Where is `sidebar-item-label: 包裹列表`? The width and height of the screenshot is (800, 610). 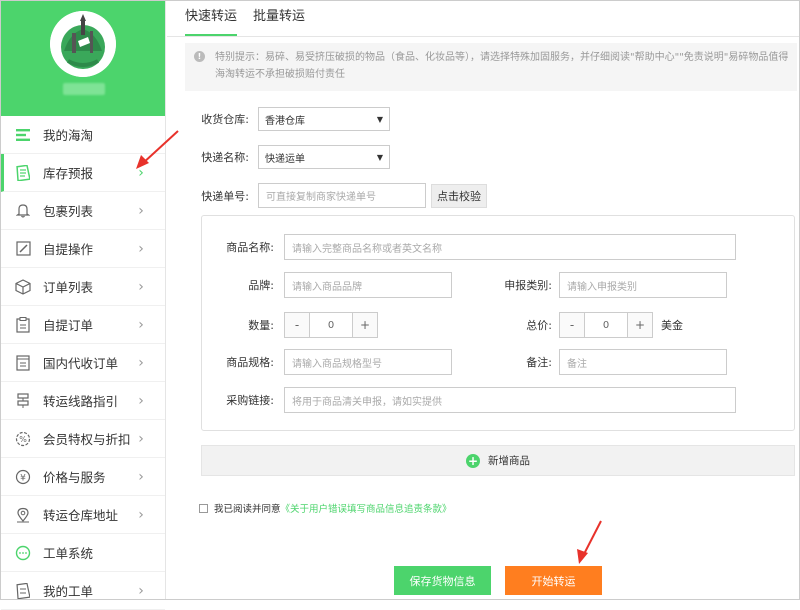
sidebar-item-label: 包裹列表 is located at coordinates (88, 210).